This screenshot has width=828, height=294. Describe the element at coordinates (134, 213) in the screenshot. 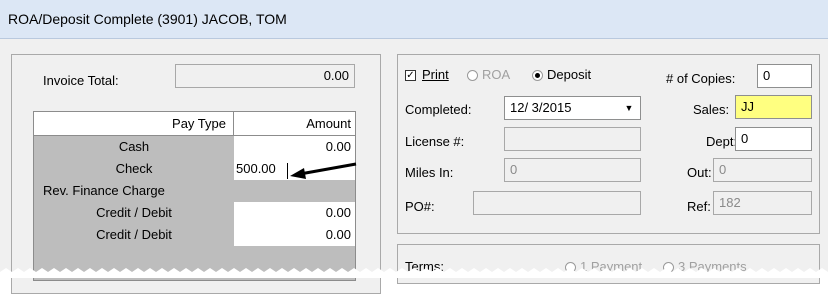

I see `pay-type-credit-debit: Credit / Debit` at that location.